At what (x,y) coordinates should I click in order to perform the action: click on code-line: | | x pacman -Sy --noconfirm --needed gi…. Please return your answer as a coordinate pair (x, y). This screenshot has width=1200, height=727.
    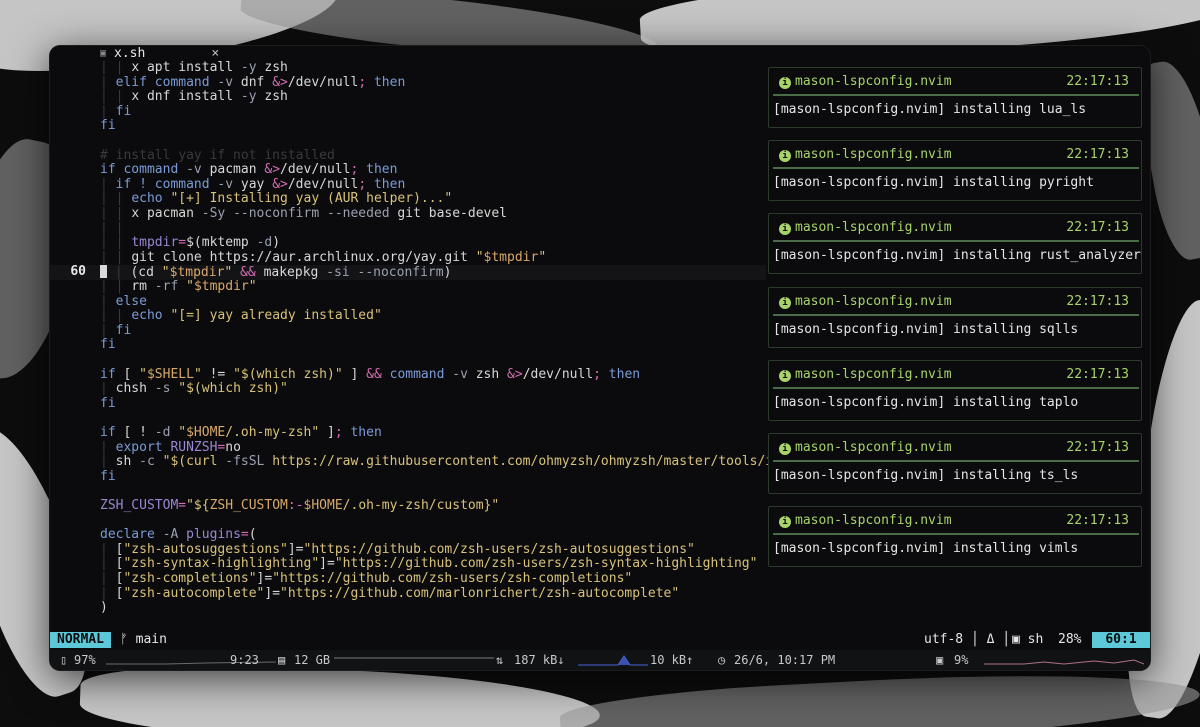
    Looking at the image, I should click on (408, 214).